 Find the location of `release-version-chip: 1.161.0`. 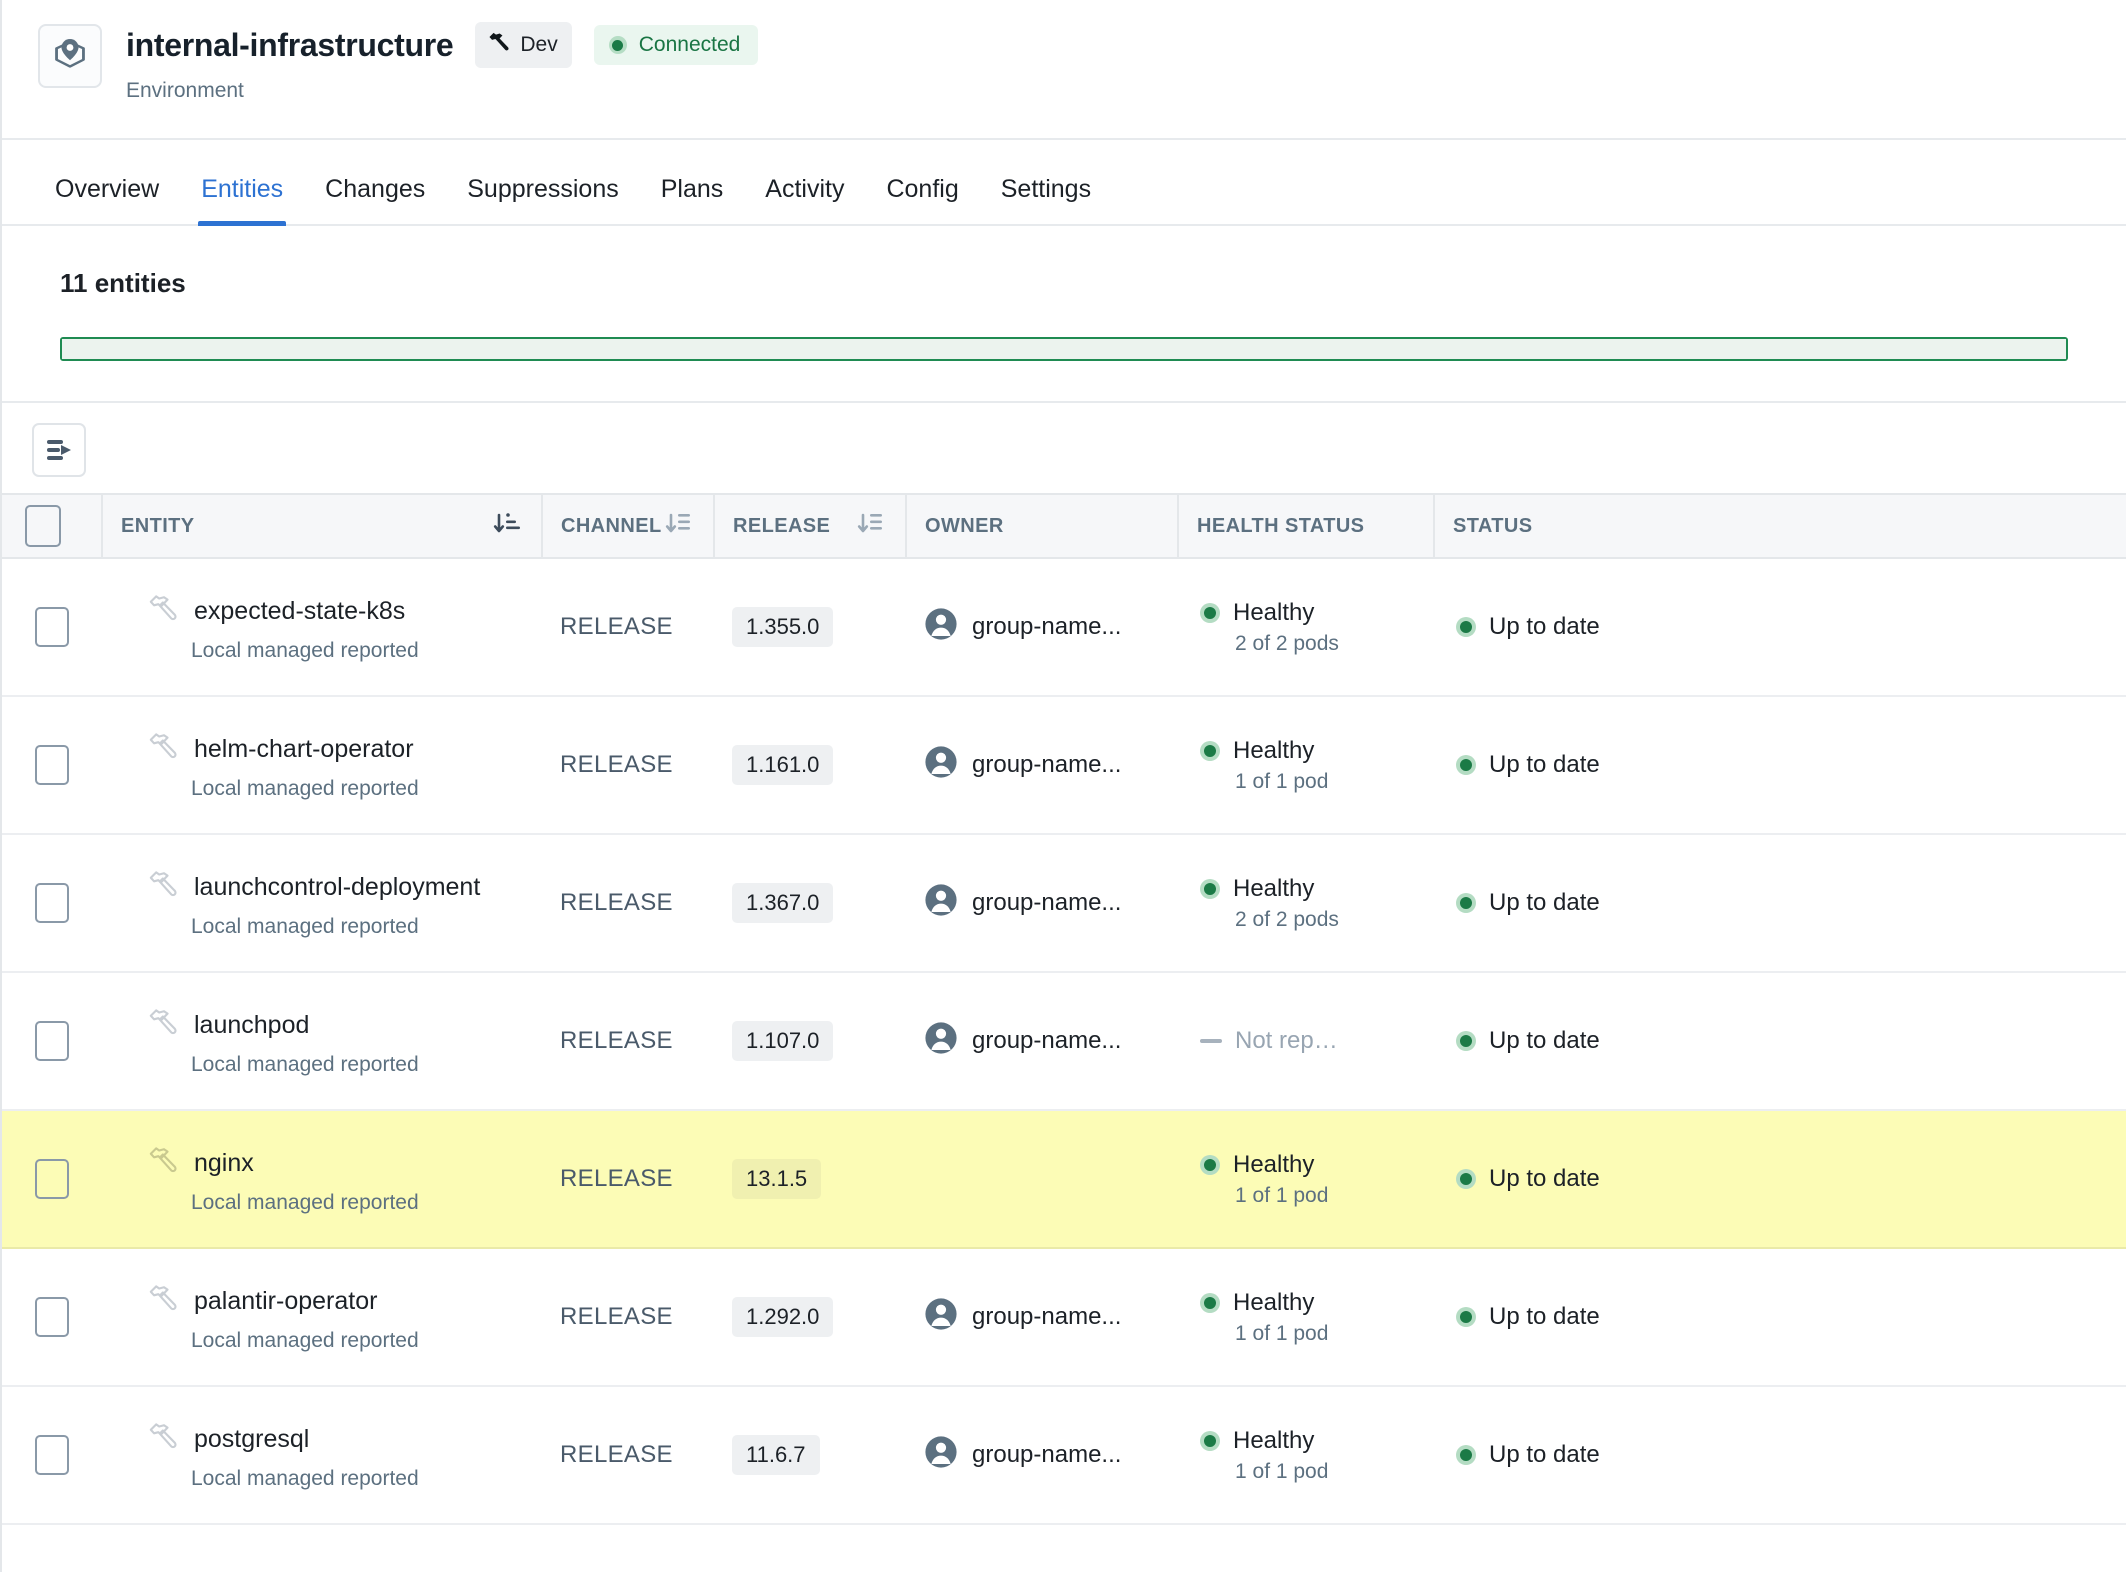

release-version-chip: 1.161.0 is located at coordinates (783, 765).